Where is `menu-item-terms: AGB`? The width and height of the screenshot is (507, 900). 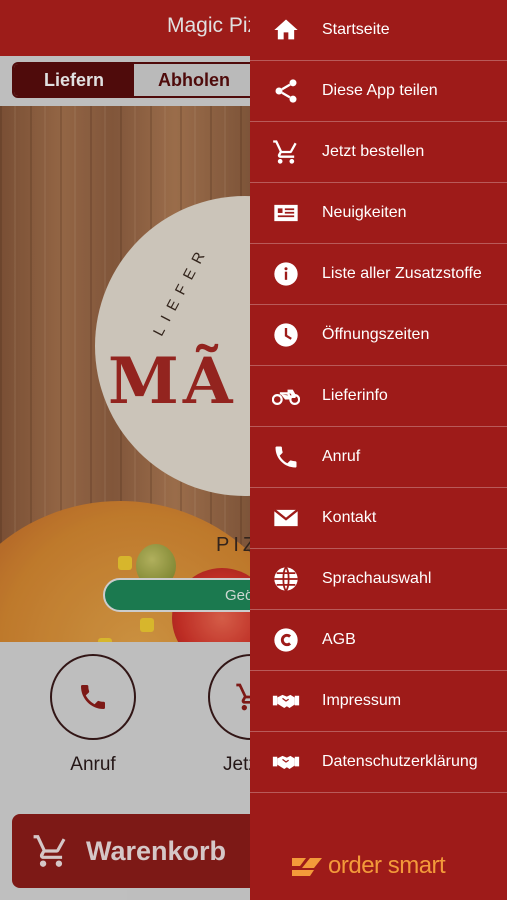 menu-item-terms: AGB is located at coordinates (378, 640).